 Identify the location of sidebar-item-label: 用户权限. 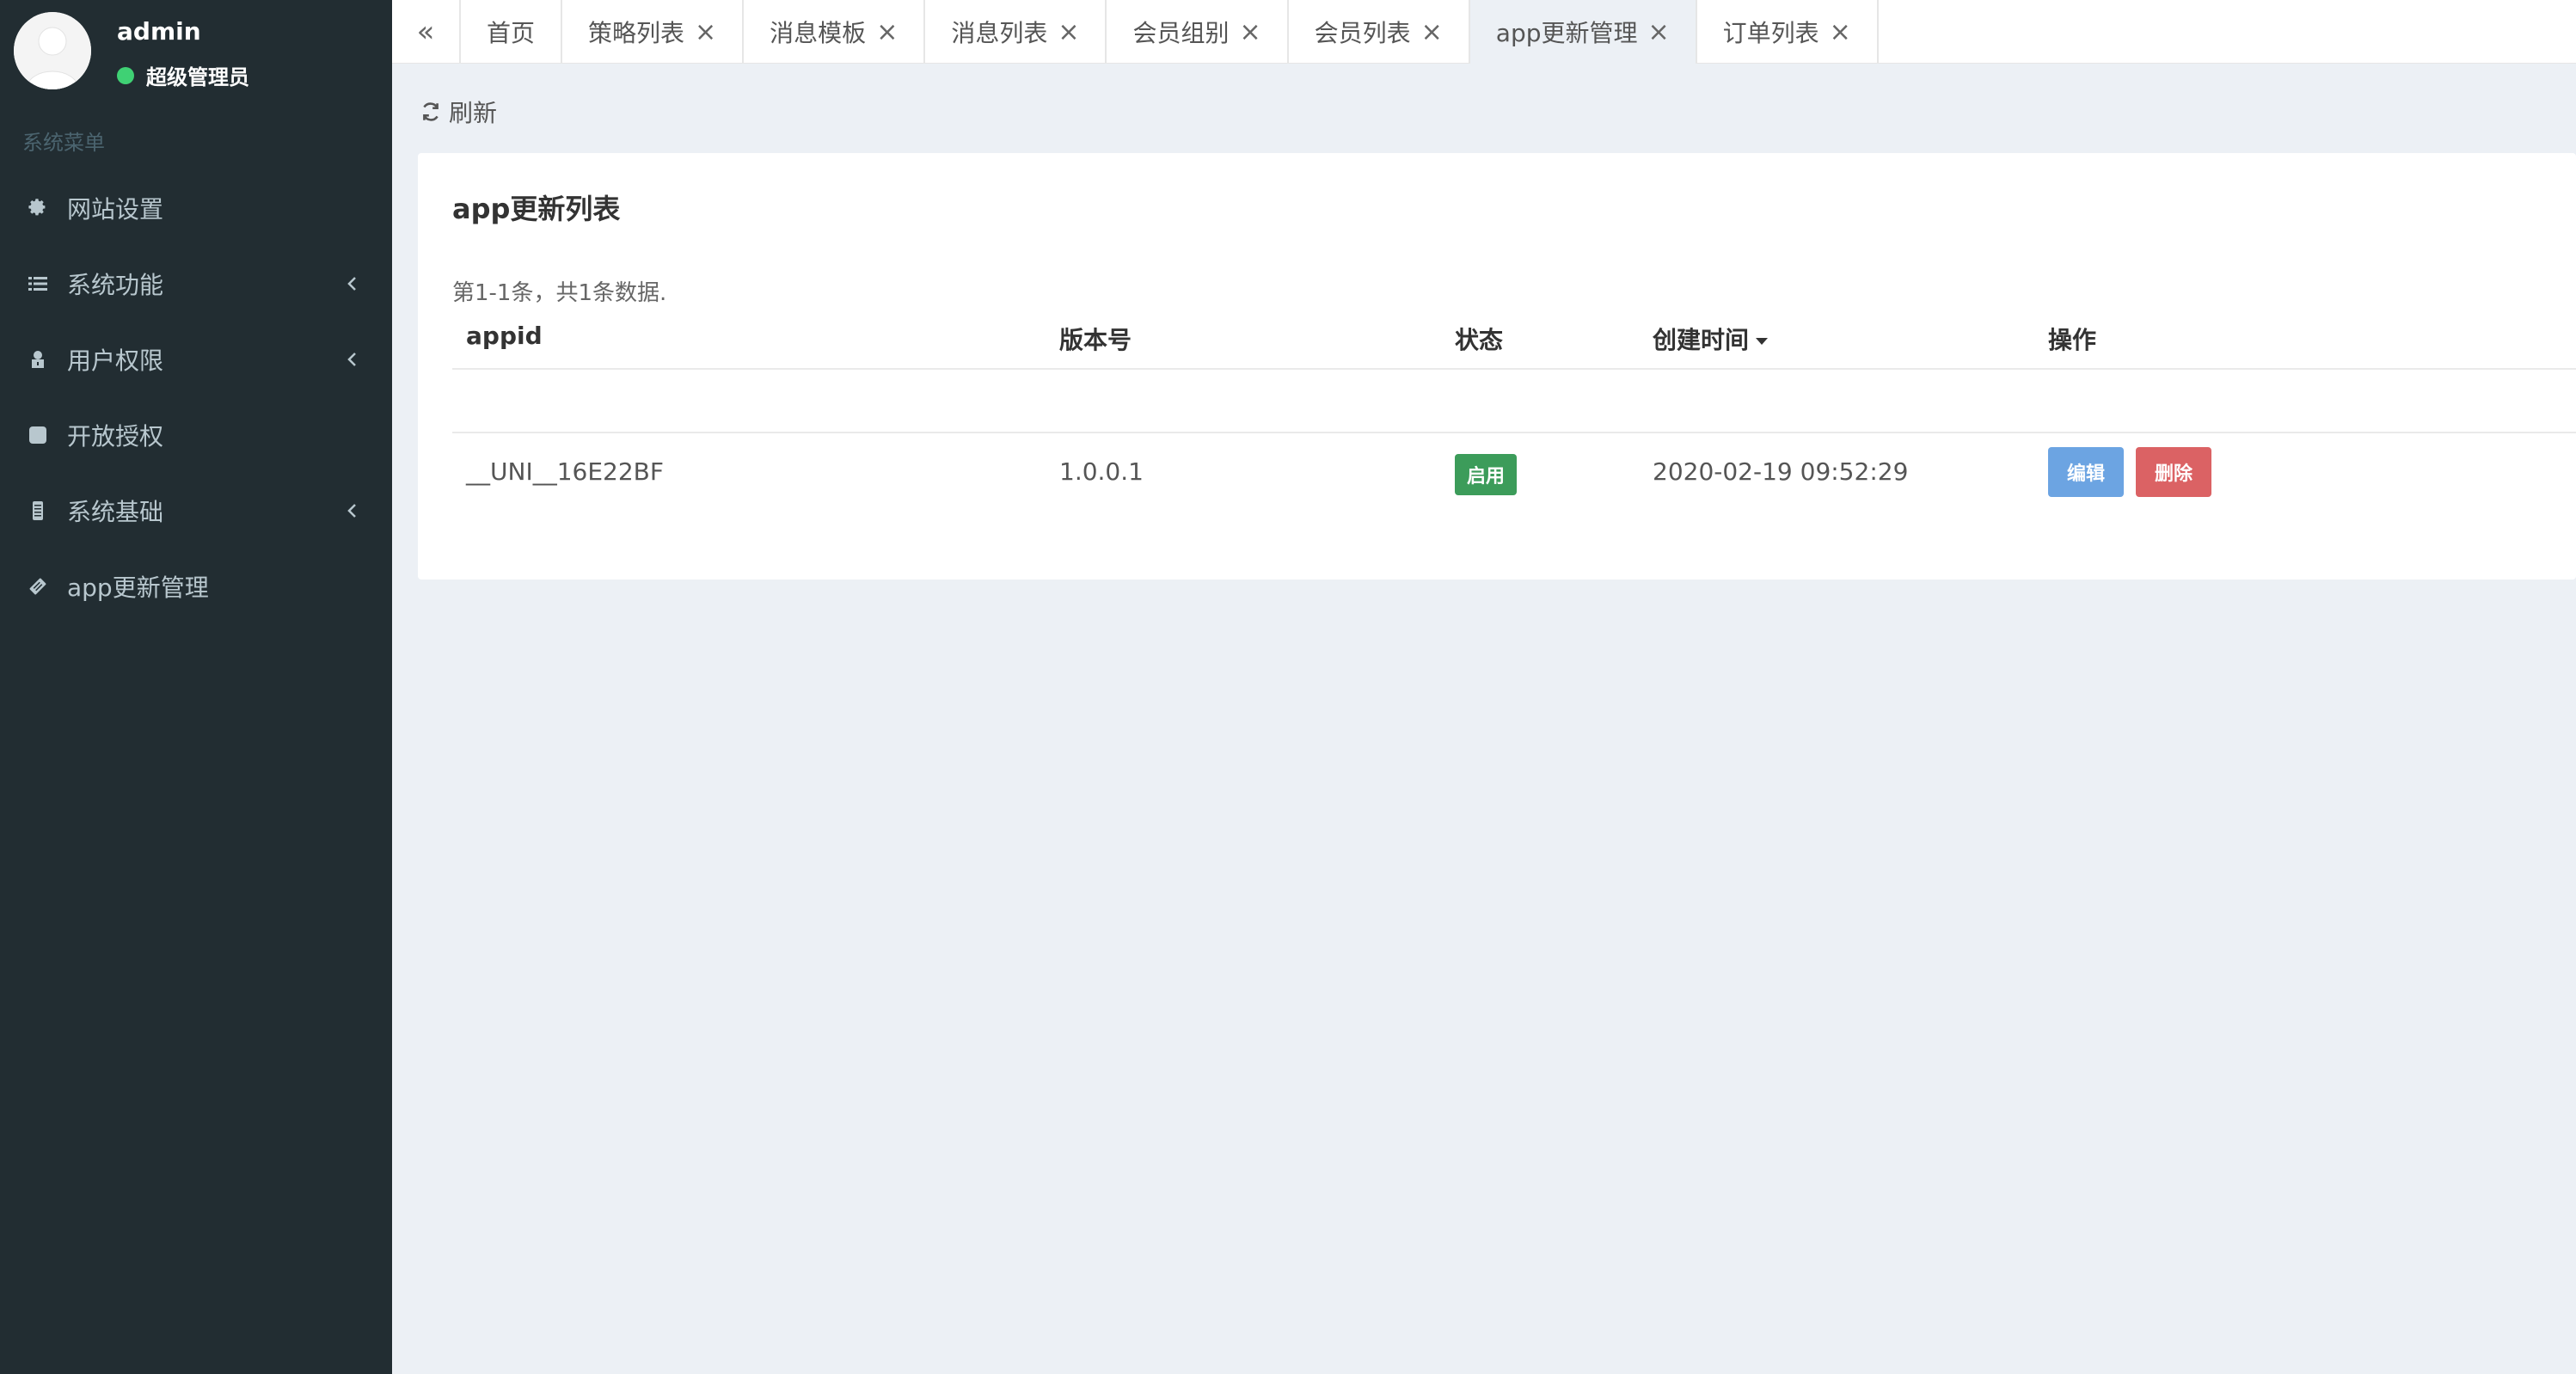
(115, 361).